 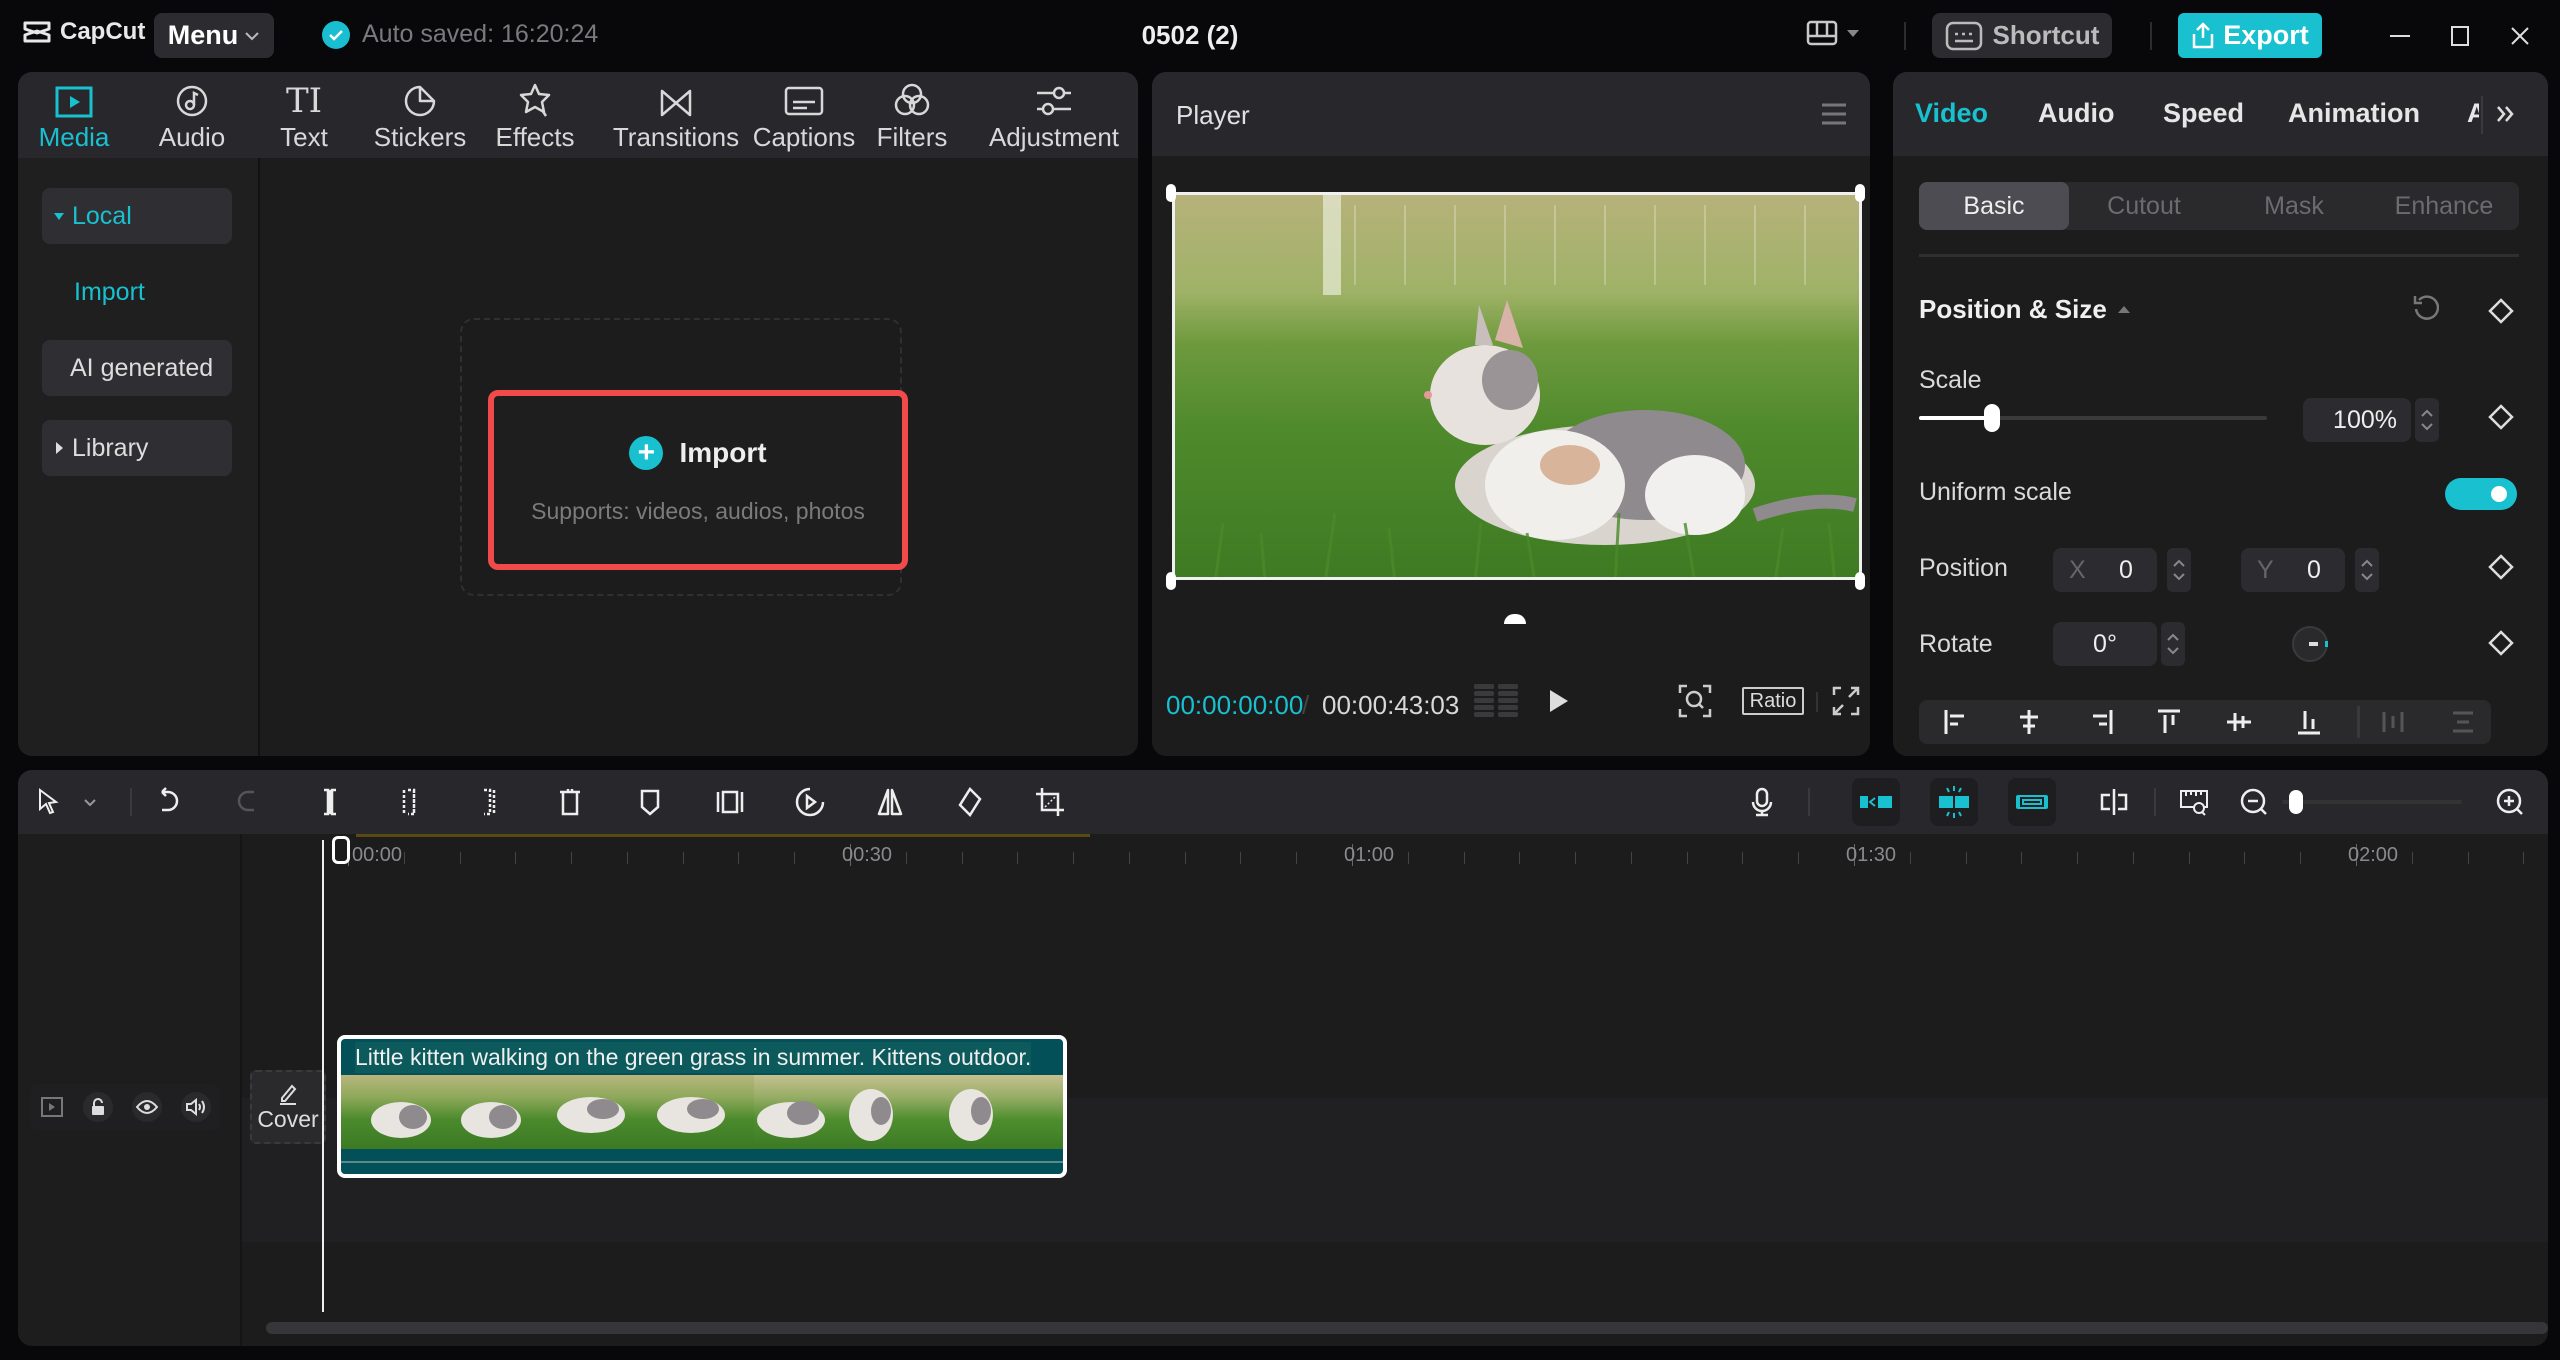 I want to click on position-x-stepper, so click(x=2179, y=570).